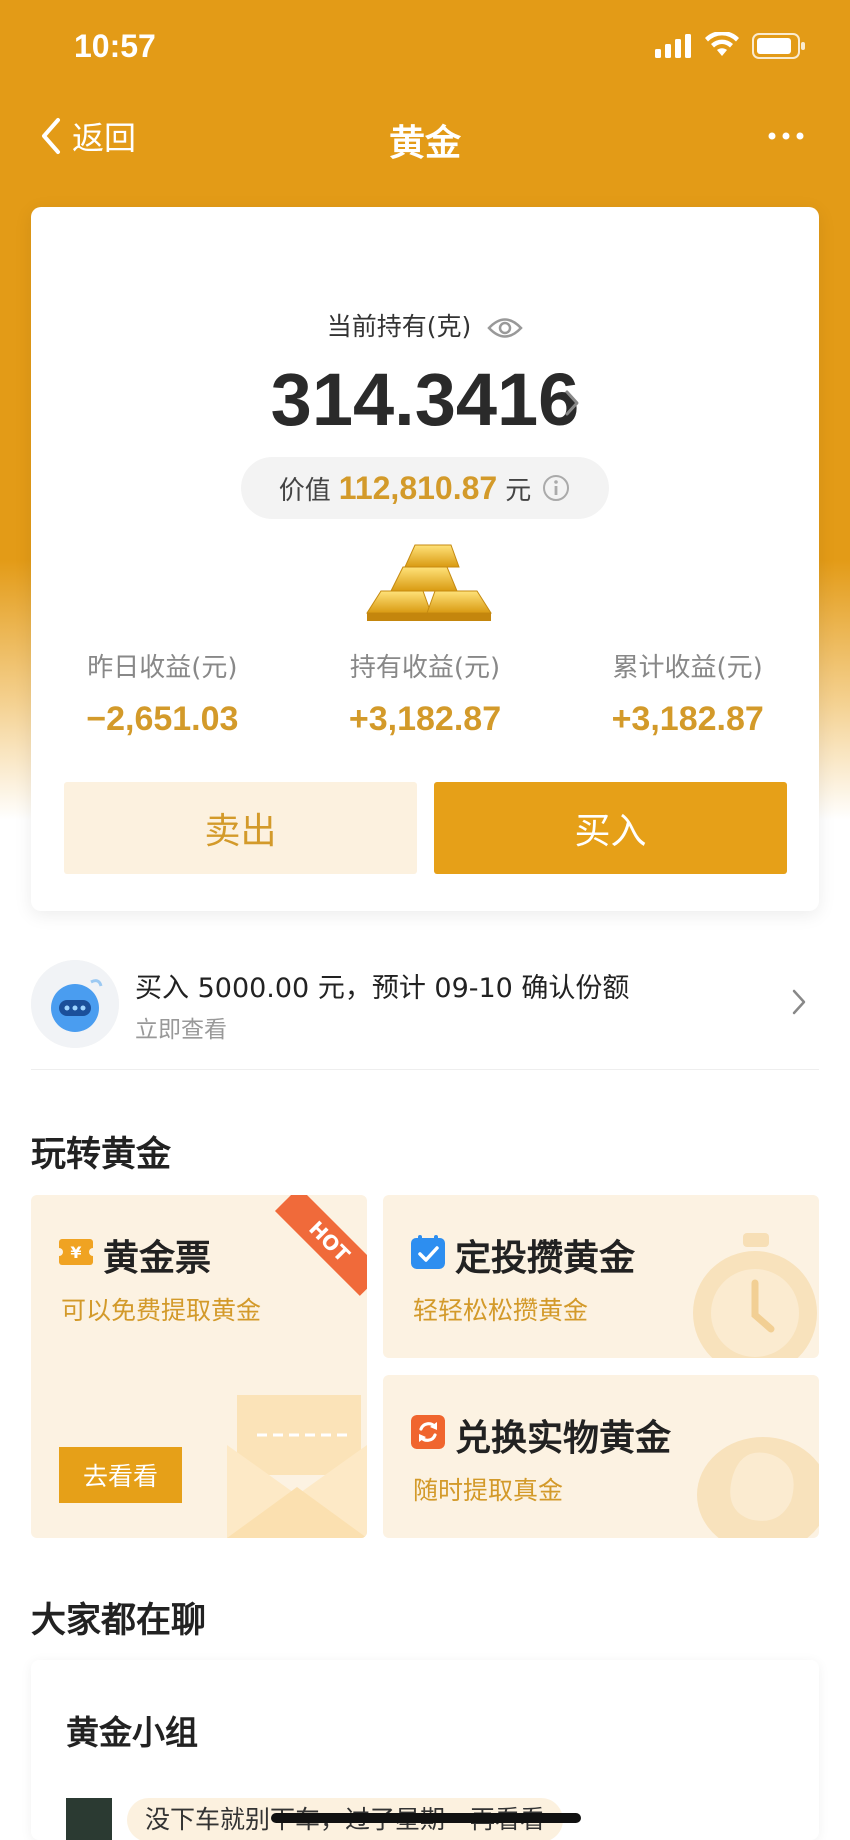  What do you see at coordinates (426, 1818) in the screenshot?
I see `home-indicator` at bounding box center [426, 1818].